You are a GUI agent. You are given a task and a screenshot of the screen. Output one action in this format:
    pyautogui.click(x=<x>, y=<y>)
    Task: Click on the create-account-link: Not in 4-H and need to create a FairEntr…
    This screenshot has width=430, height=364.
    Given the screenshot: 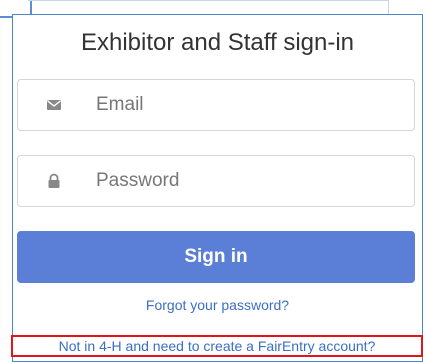 What is the action you would take?
    pyautogui.click(x=217, y=346)
    